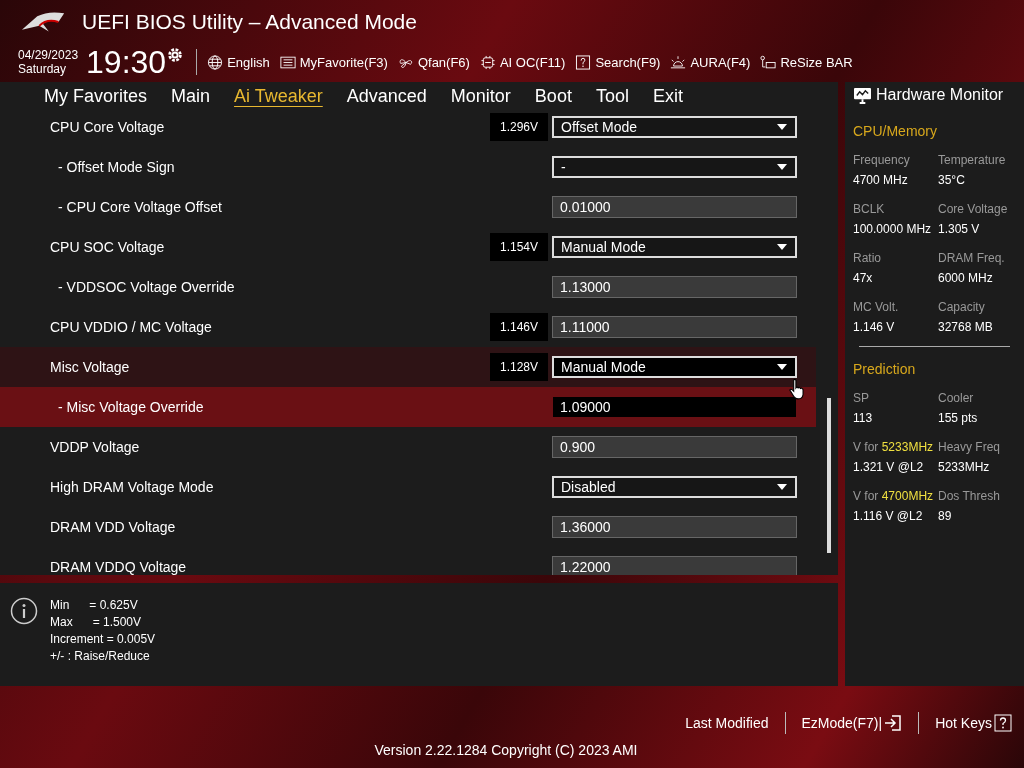  I want to click on stat-label: Ratio, so click(867, 258).